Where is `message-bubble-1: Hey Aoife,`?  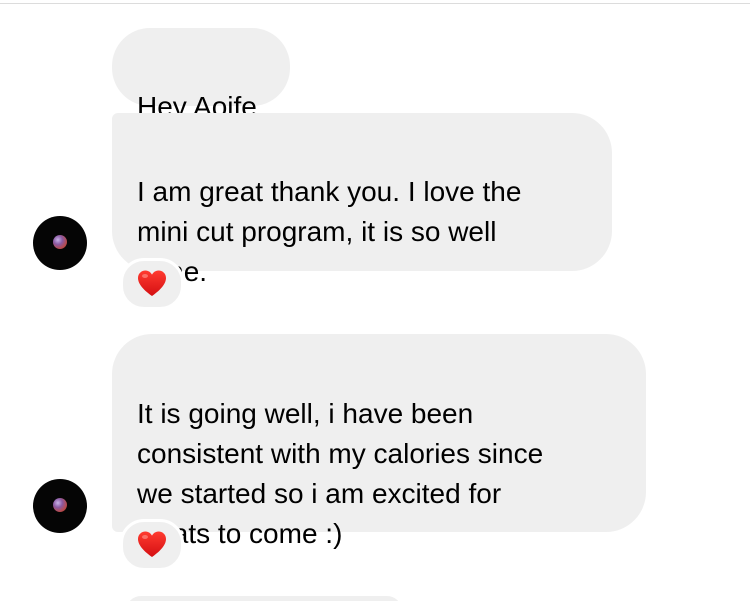 message-bubble-1: Hey Aoife, is located at coordinates (201, 75).